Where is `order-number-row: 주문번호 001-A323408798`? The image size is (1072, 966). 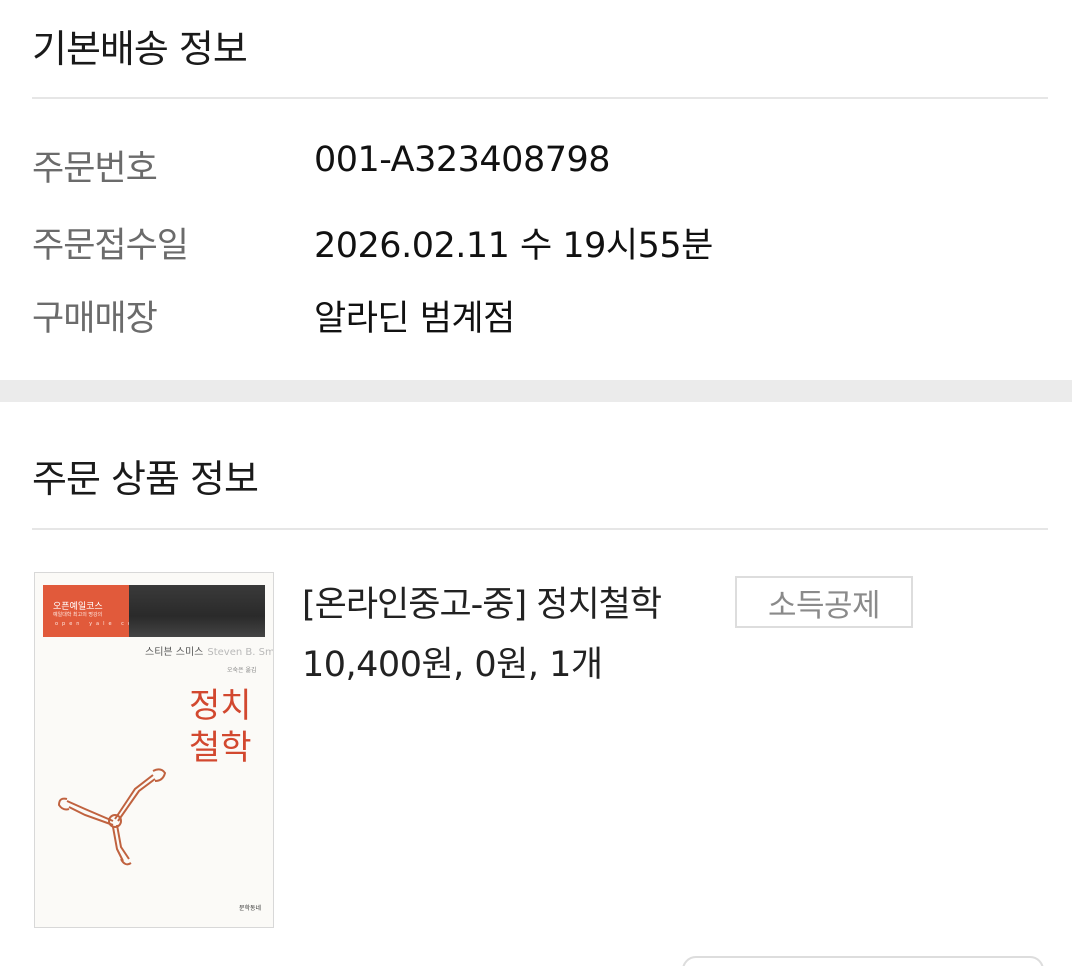
order-number-row: 주문번호 001-A323408798 is located at coordinates (532, 165).